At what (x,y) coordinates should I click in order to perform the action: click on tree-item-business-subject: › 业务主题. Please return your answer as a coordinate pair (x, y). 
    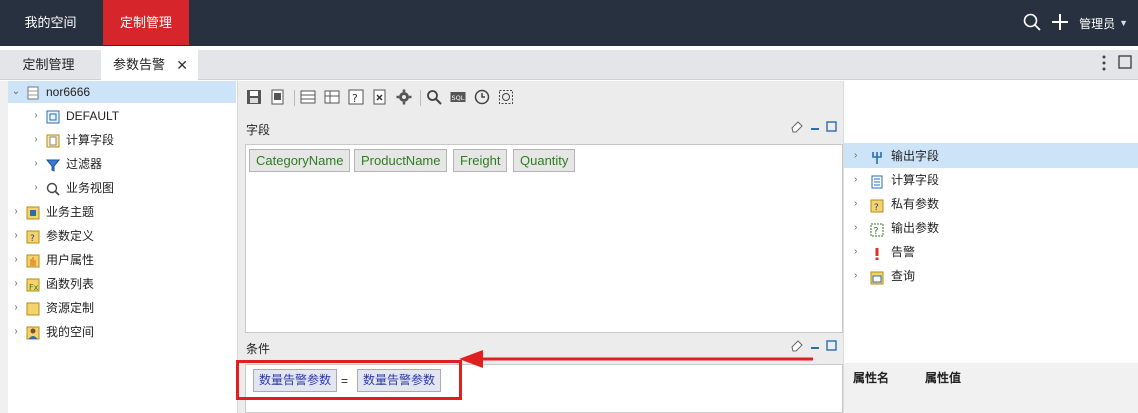
    Looking at the image, I should click on (52, 212).